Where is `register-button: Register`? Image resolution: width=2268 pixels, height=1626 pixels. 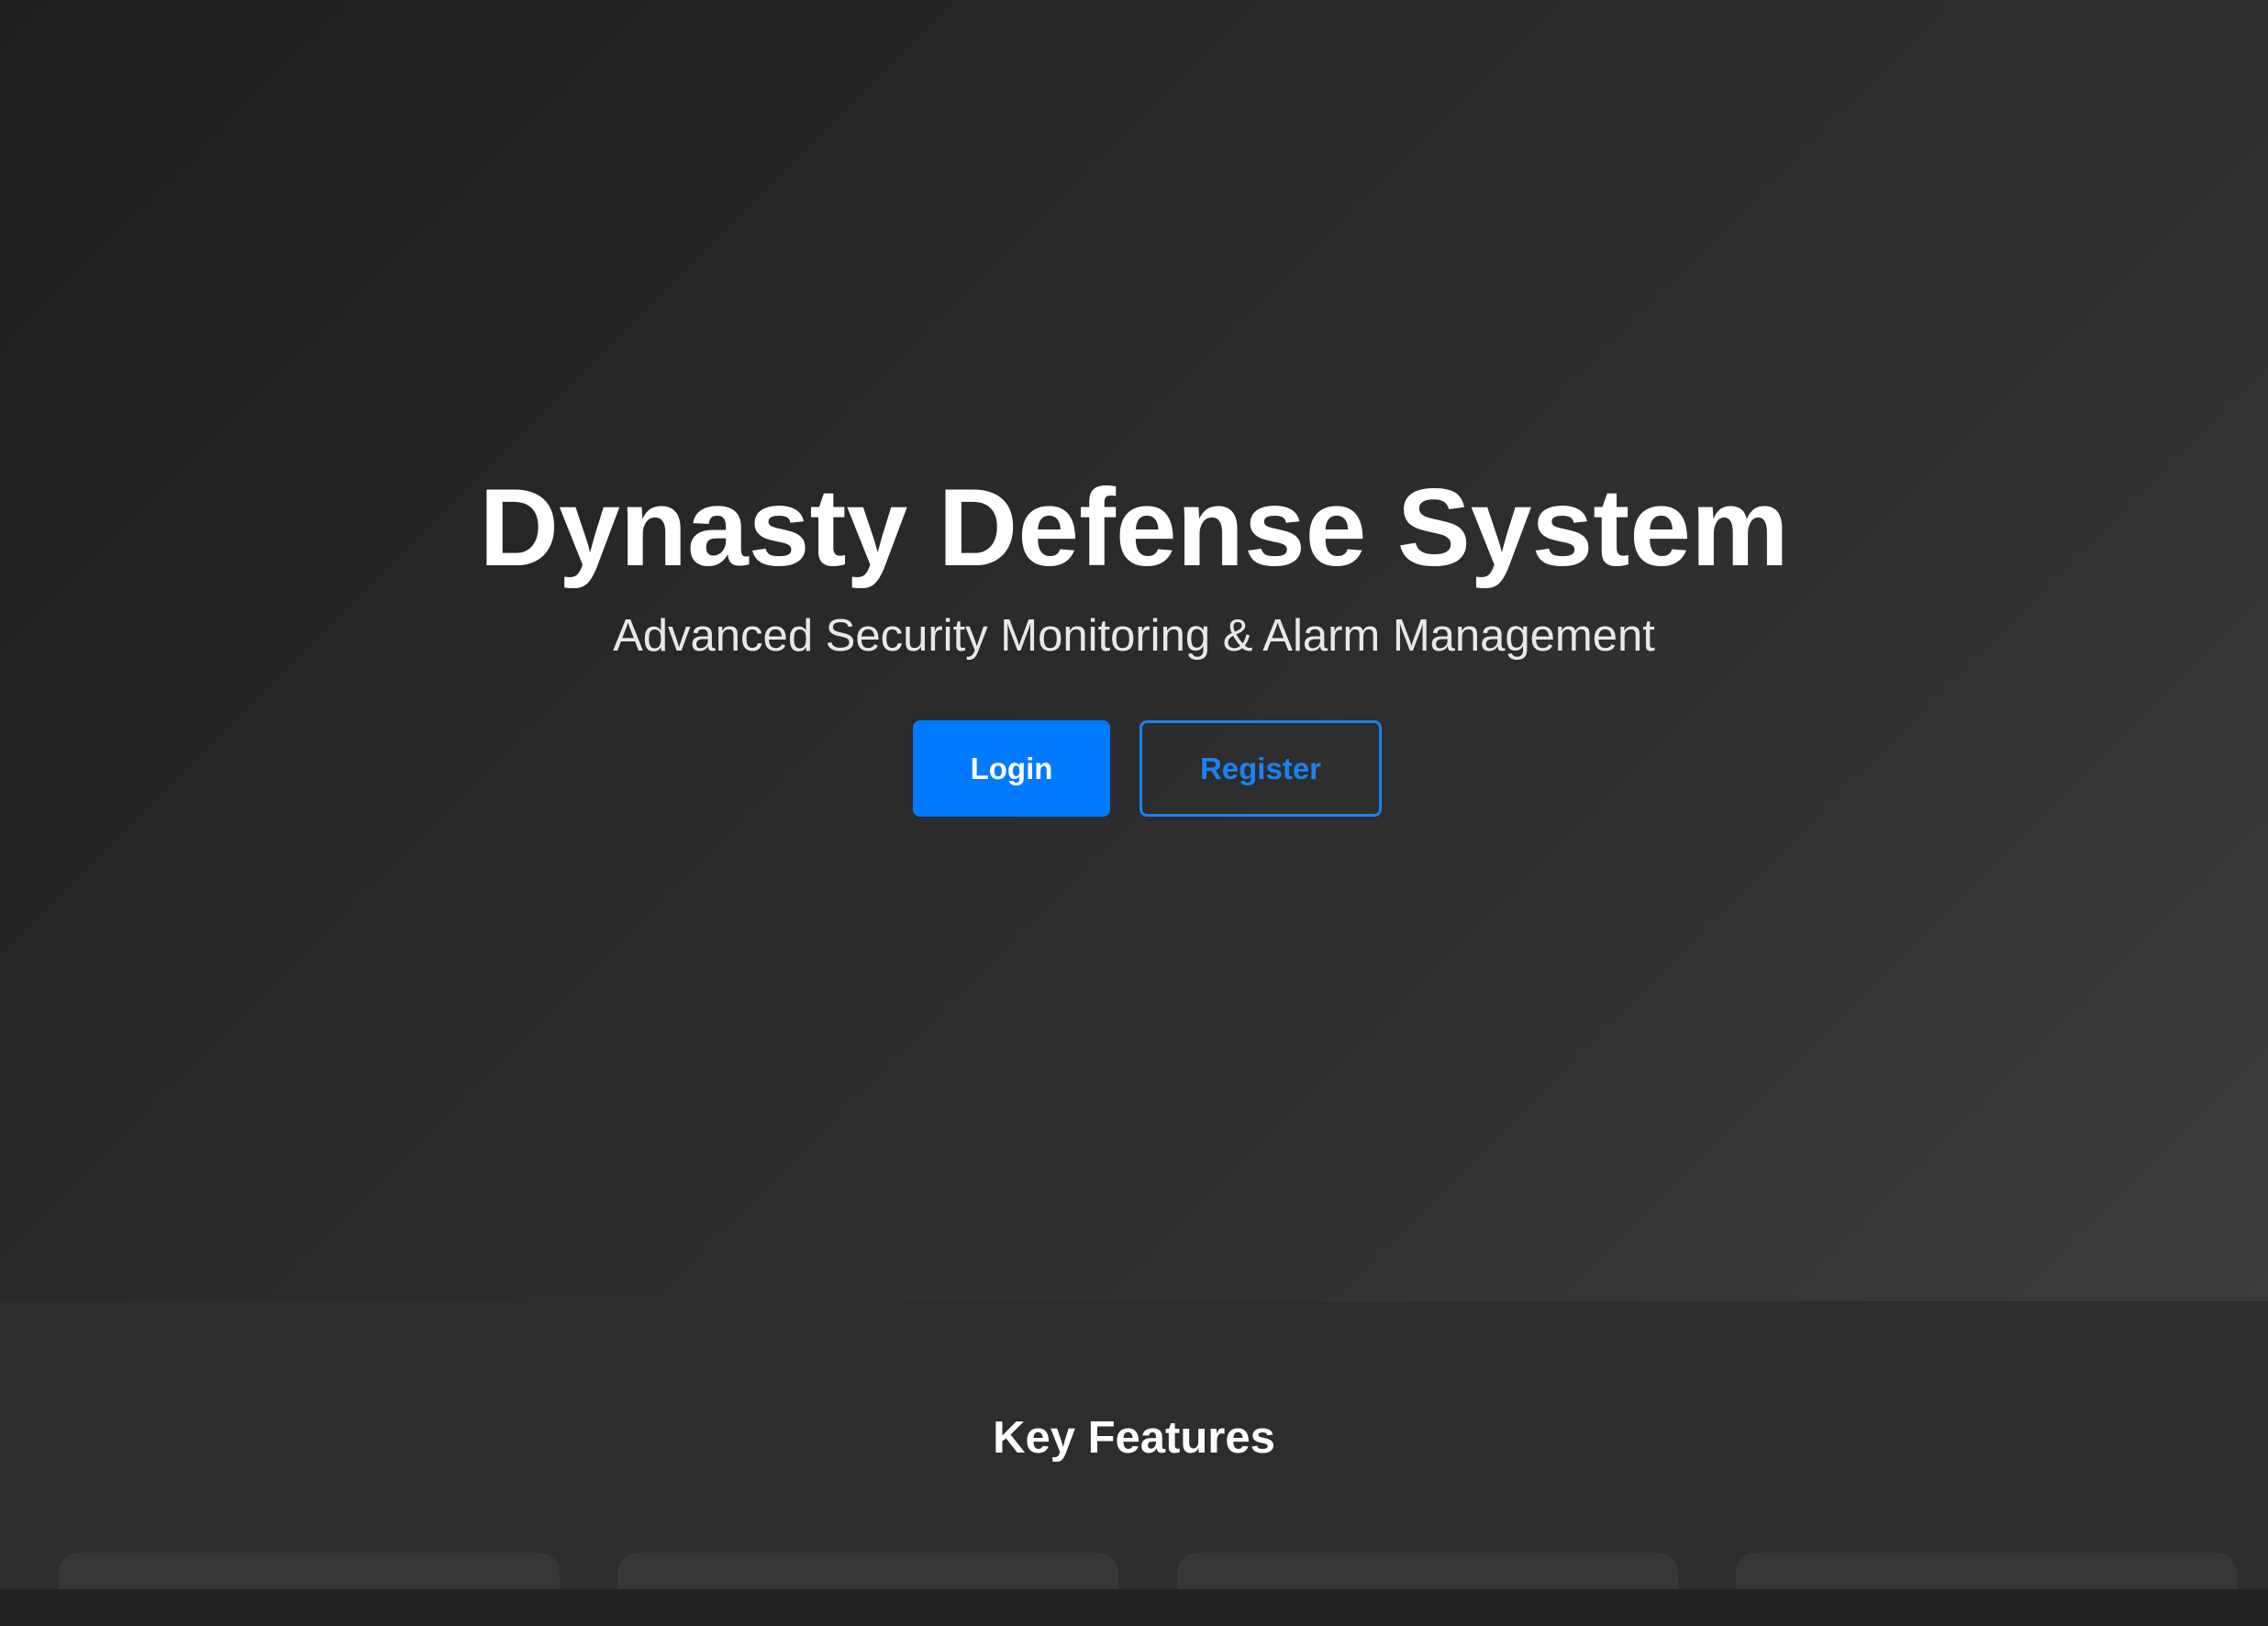 register-button: Register is located at coordinates (1261, 768).